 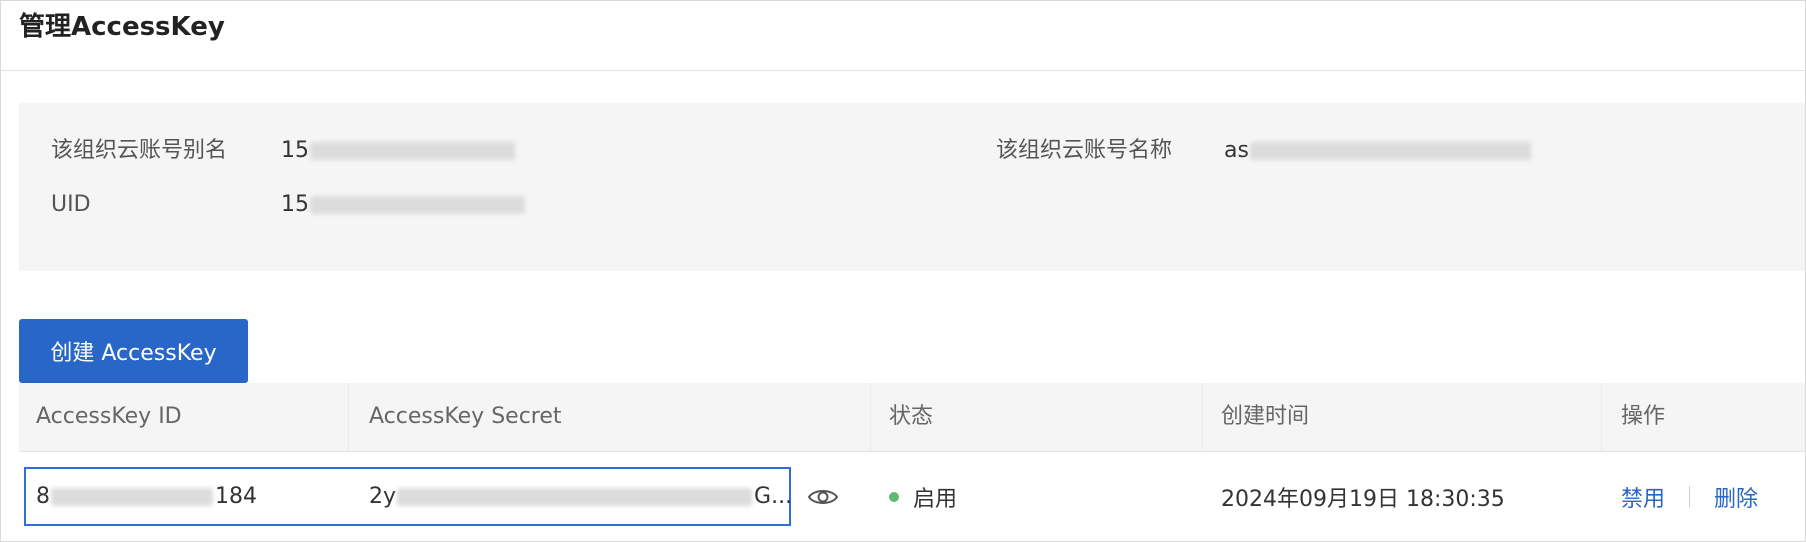 I want to click on eye-icon, so click(x=823, y=496).